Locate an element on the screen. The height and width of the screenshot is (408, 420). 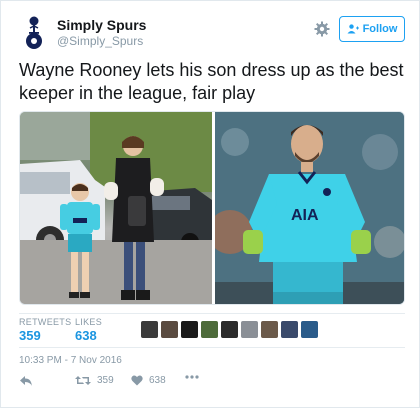
follow-button: Follow is located at coordinates (372, 29).